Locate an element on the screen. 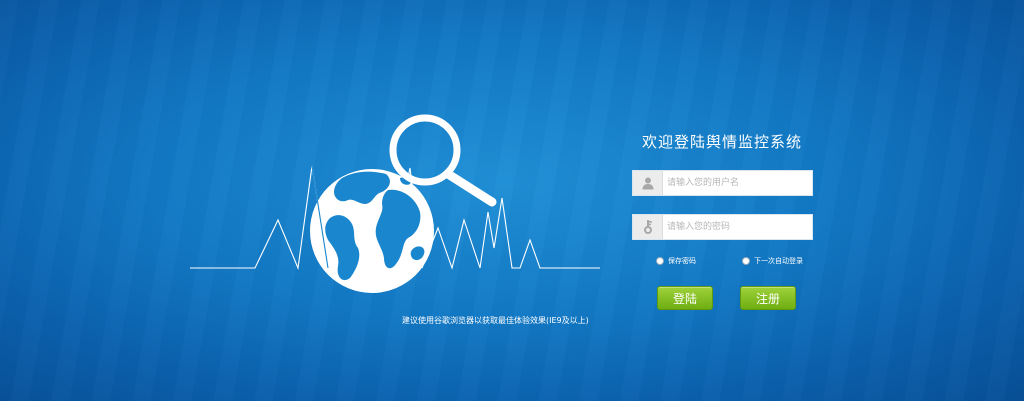 Image resolution: width=1024 pixels, height=401 pixels. username-input is located at coordinates (737, 183).